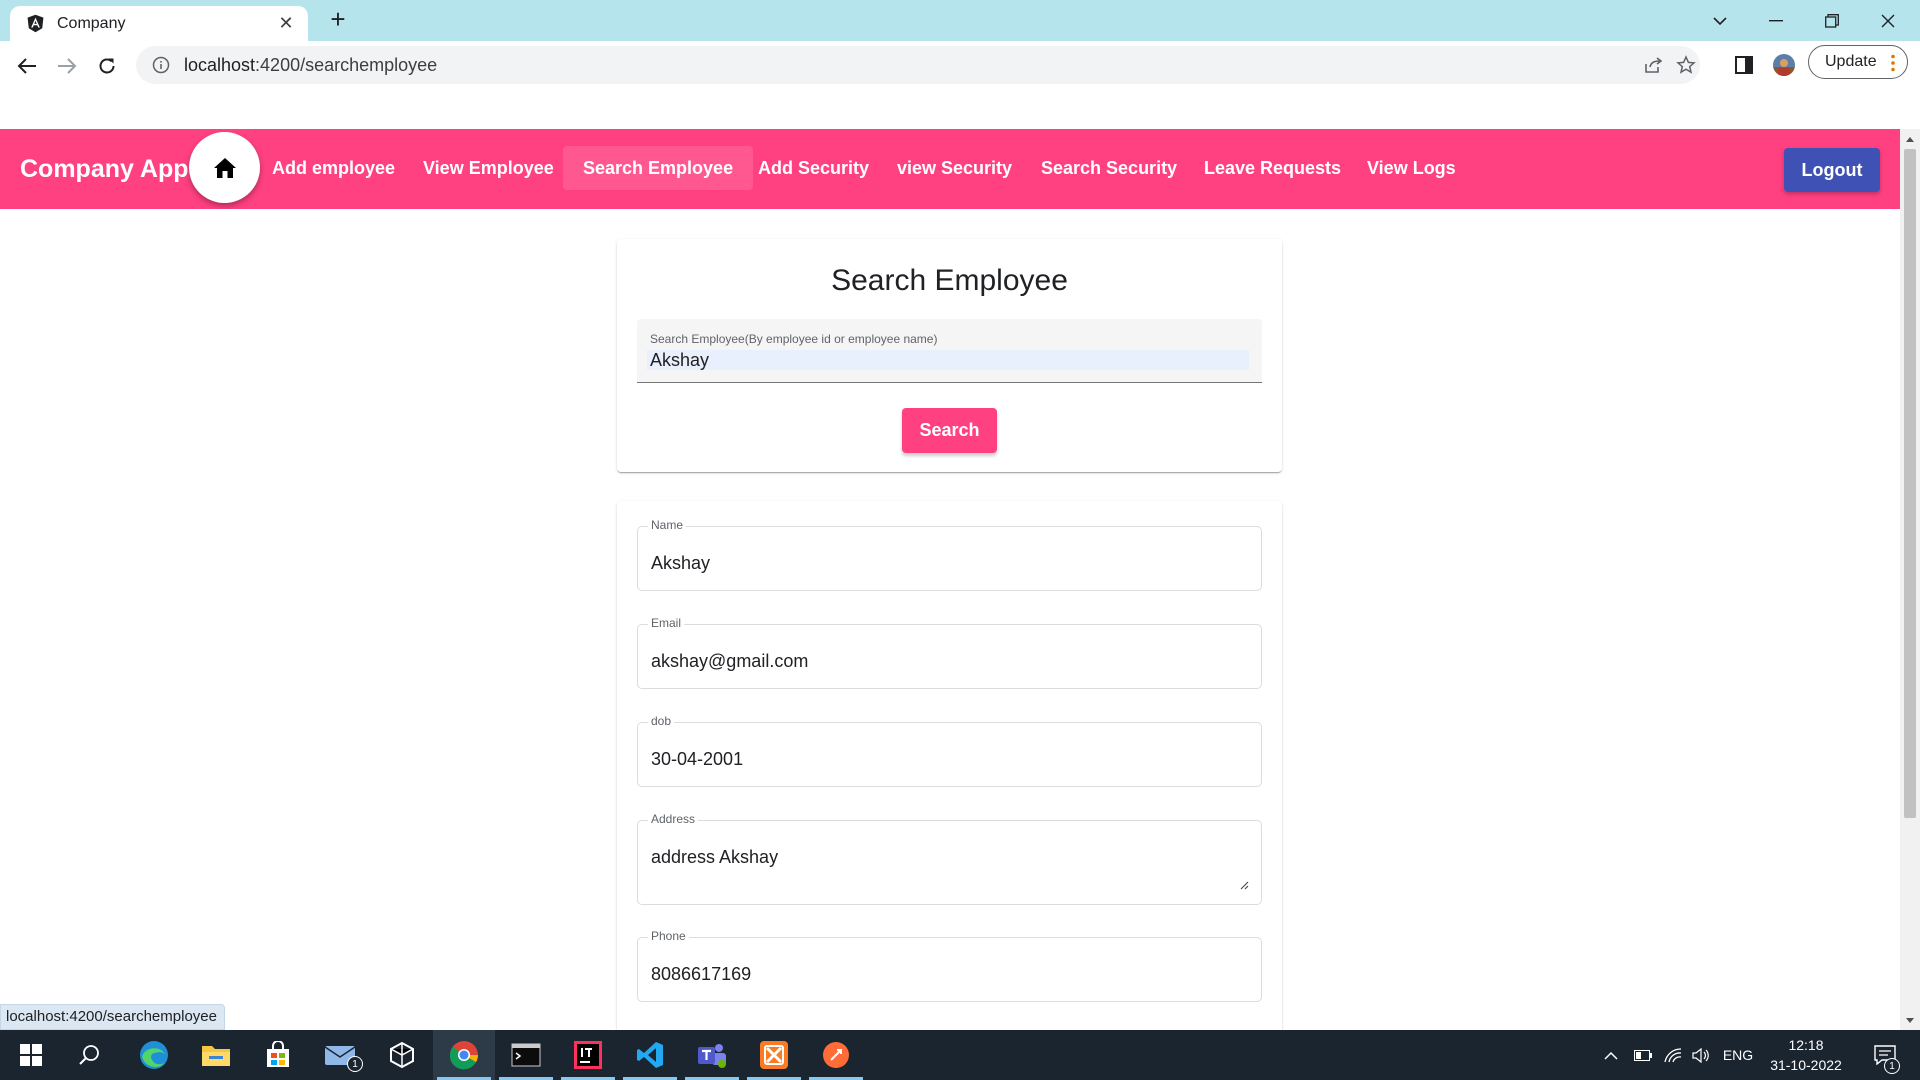  What do you see at coordinates (673, 819) in the screenshot?
I see `address-label: Address` at bounding box center [673, 819].